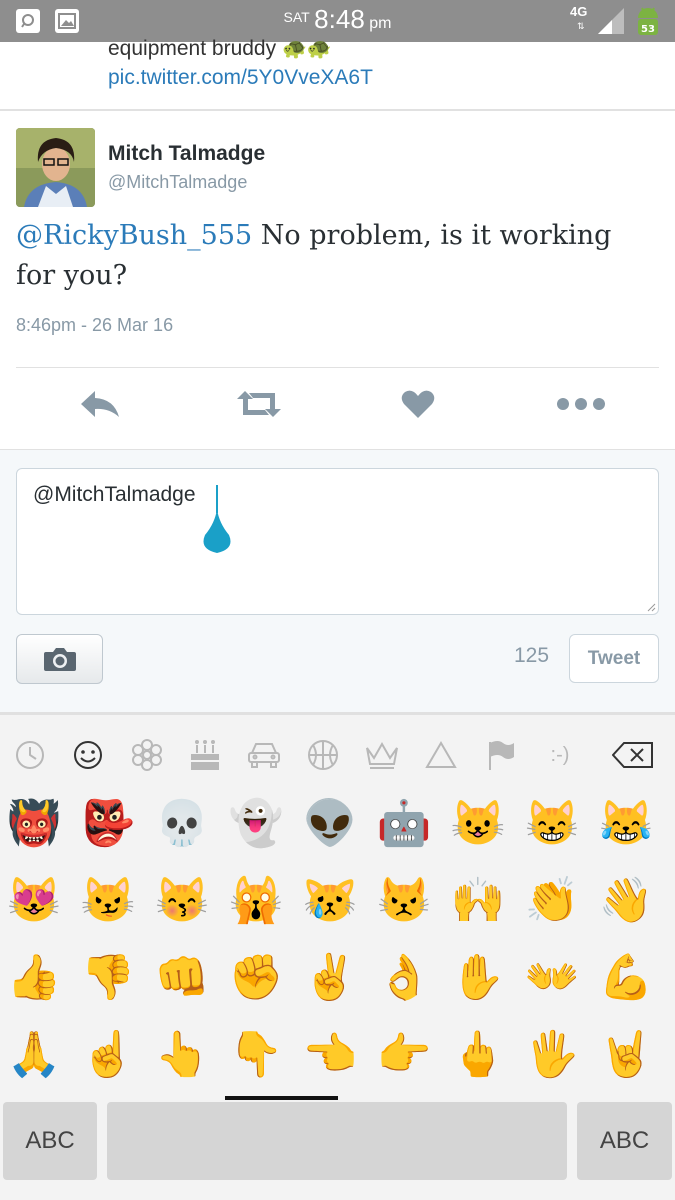  I want to click on resize-grip-icon, so click(651, 607).